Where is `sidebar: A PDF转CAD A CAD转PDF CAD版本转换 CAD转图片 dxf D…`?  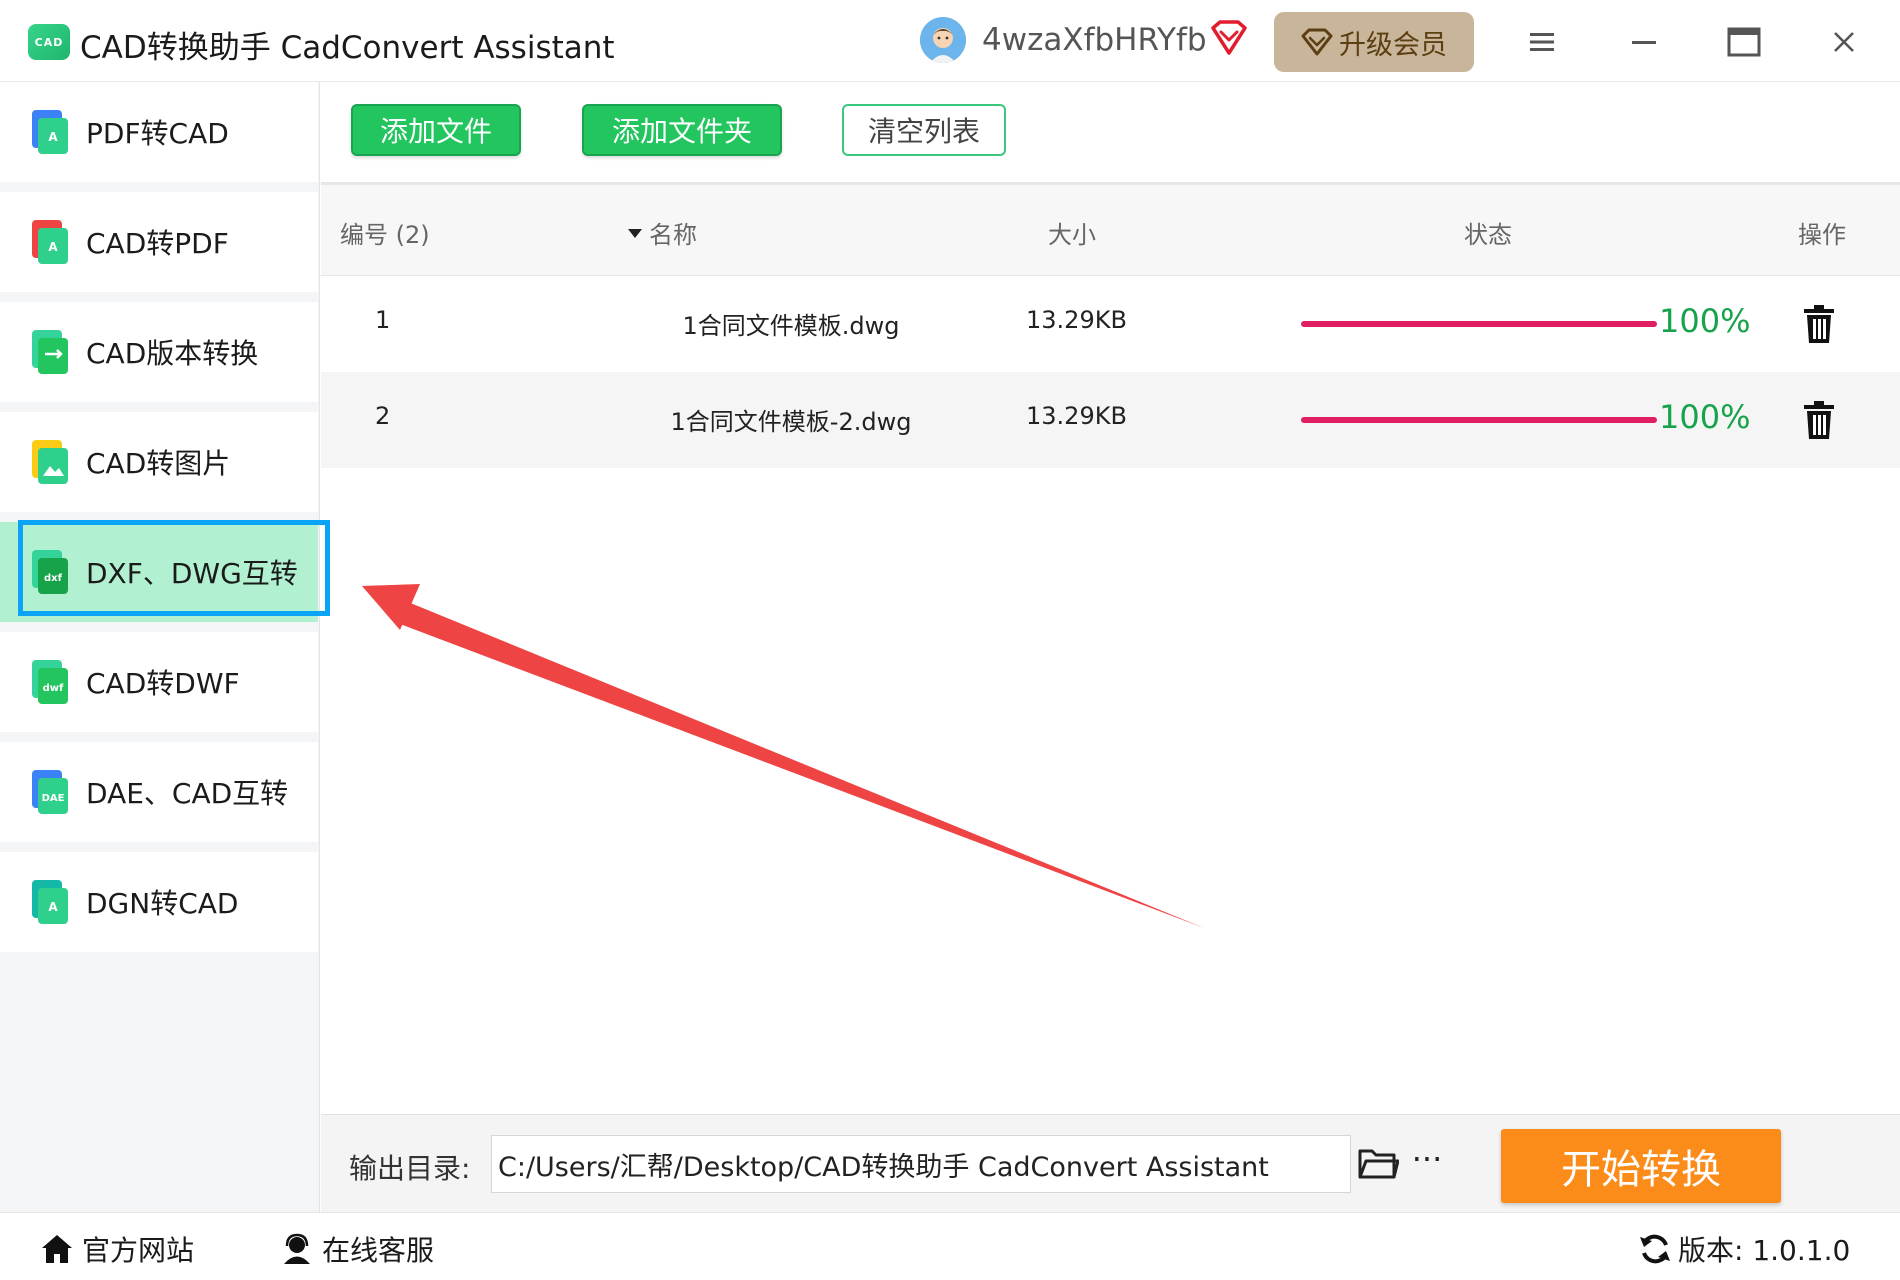 sidebar: A PDF转CAD A CAD转PDF CAD版本转换 CAD转图片 dxf D… is located at coordinates (160, 647).